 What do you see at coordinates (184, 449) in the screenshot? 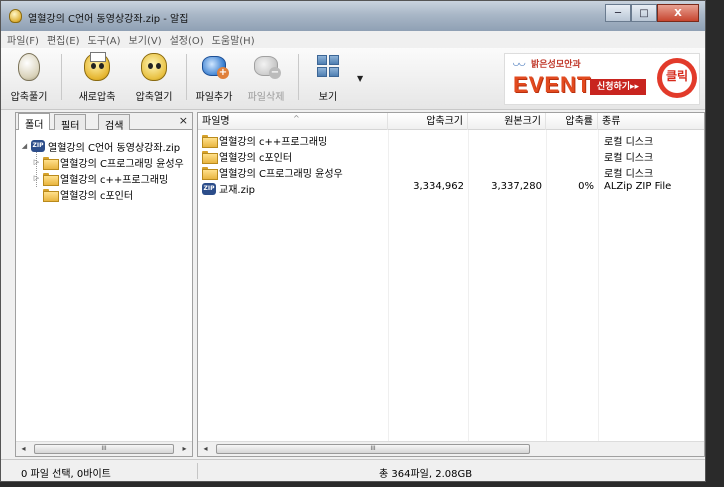
I see `scroll-right-arrow-icon: ▸` at bounding box center [184, 449].